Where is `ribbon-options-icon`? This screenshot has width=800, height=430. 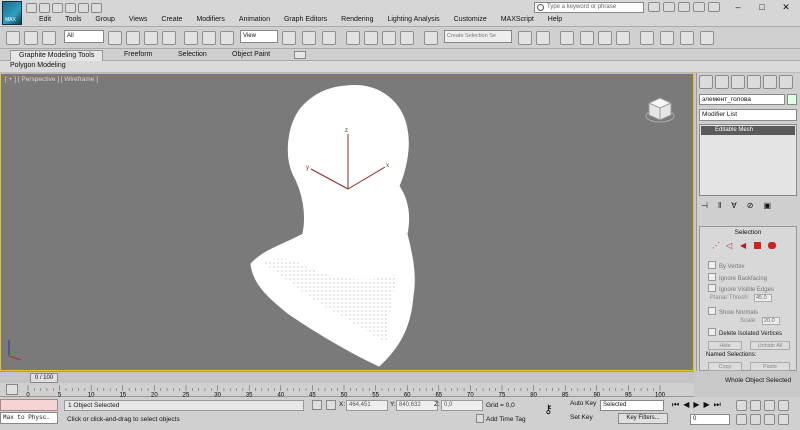 ribbon-options-icon is located at coordinates (300, 55).